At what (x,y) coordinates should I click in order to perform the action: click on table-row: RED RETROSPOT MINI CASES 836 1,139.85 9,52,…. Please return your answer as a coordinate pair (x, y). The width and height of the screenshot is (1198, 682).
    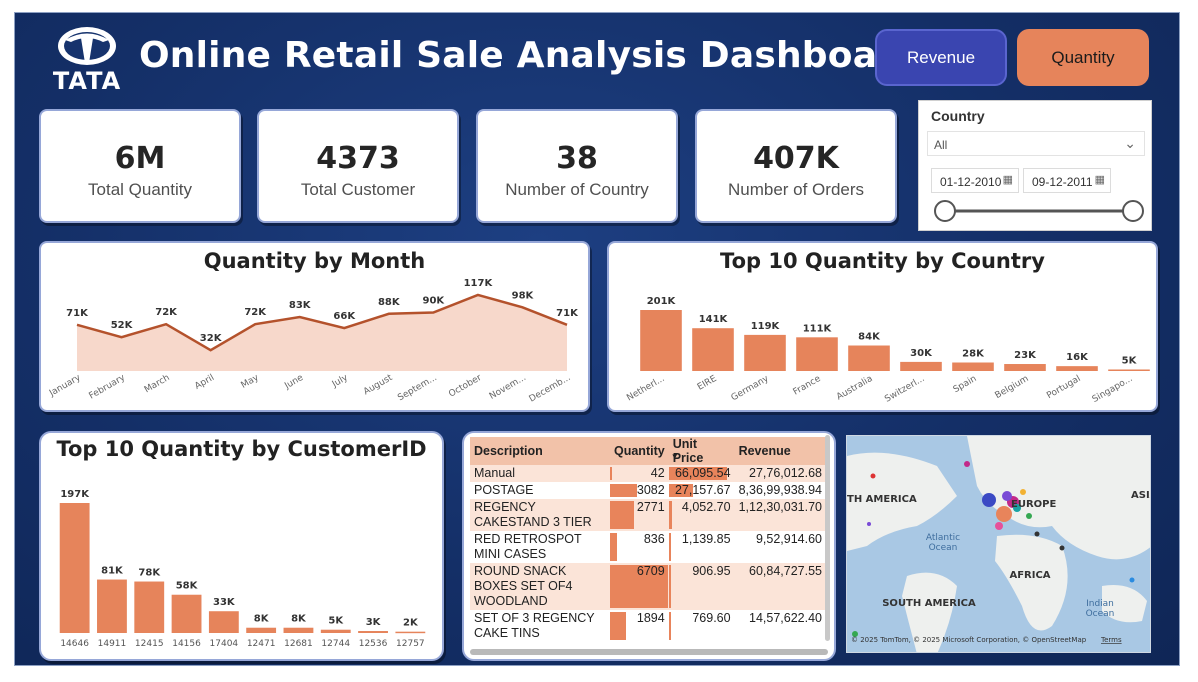
    Looking at the image, I should click on (648, 547).